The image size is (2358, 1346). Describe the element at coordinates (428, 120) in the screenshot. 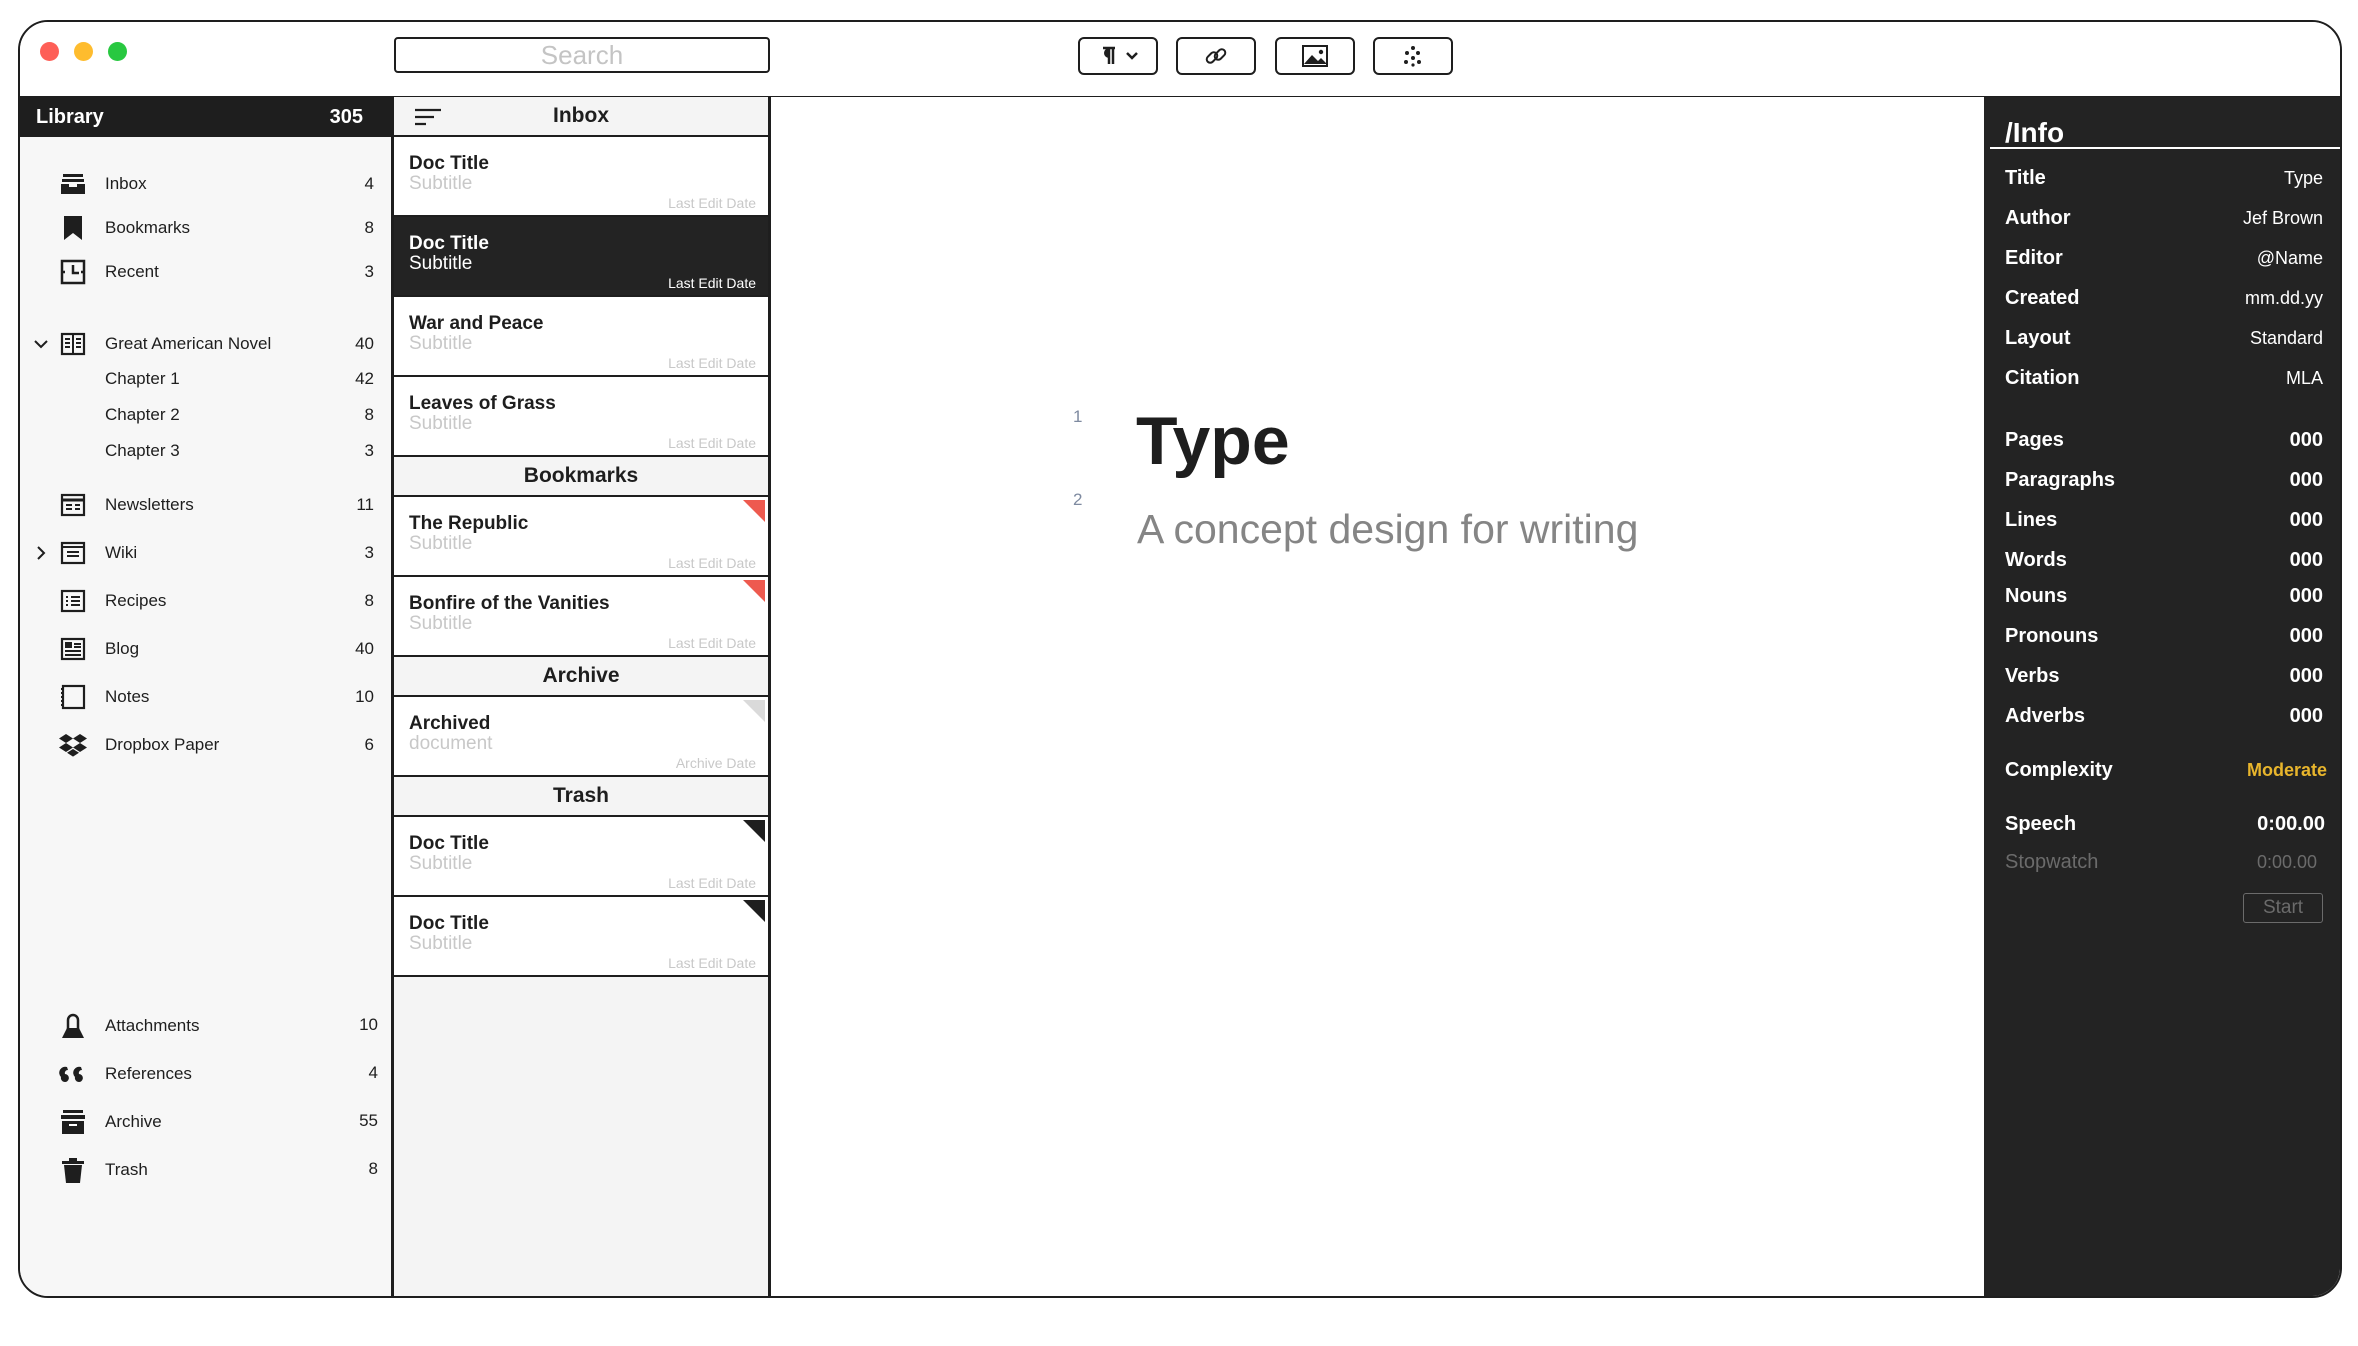

I see `sort-icon` at that location.